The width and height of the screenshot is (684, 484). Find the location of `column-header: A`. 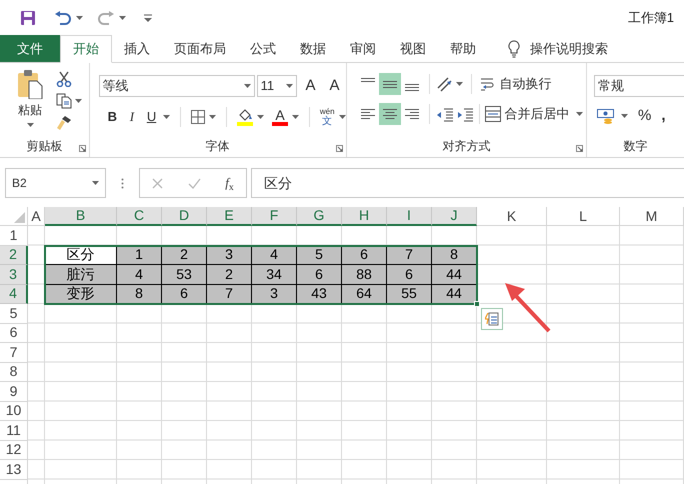

column-header: A is located at coordinates (36, 216).